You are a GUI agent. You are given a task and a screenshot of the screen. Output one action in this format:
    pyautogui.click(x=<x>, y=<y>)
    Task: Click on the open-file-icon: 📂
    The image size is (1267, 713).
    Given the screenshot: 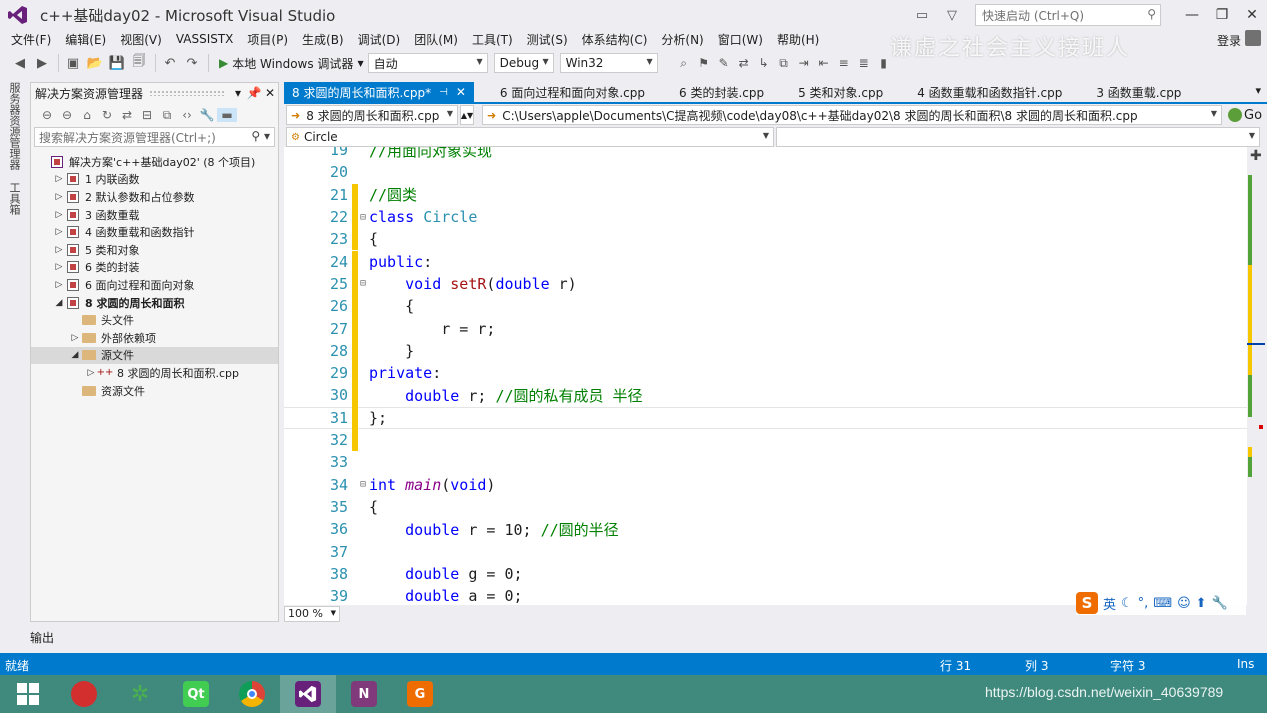 What is the action you would take?
    pyautogui.click(x=95, y=63)
    